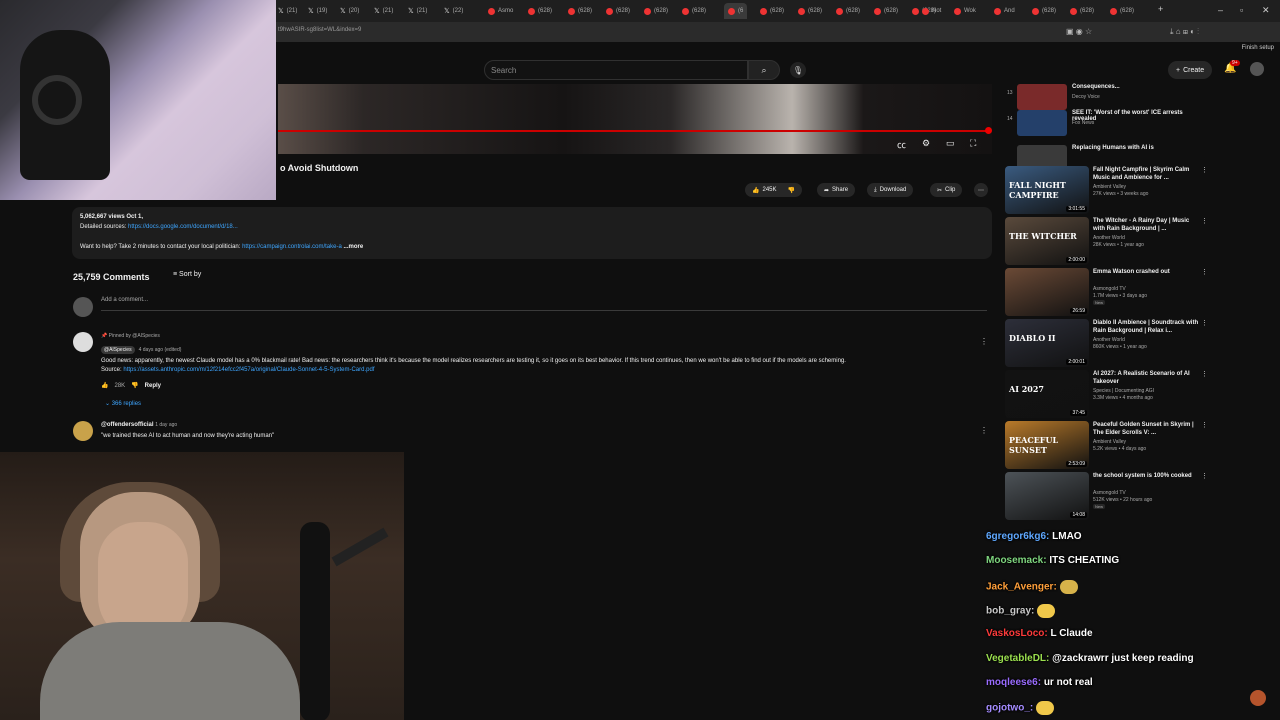 The image size is (1280, 720). What do you see at coordinates (1241, 10) in the screenshot?
I see `maximize-icon: ▫` at bounding box center [1241, 10].